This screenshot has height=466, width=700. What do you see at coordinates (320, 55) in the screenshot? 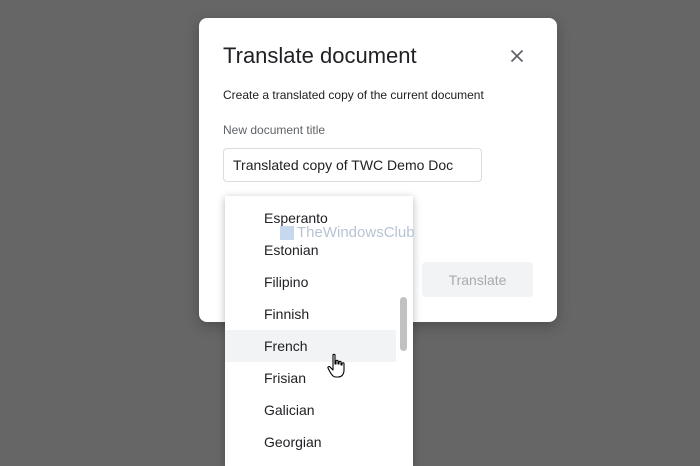
I see `dialog-title: Translate document` at bounding box center [320, 55].